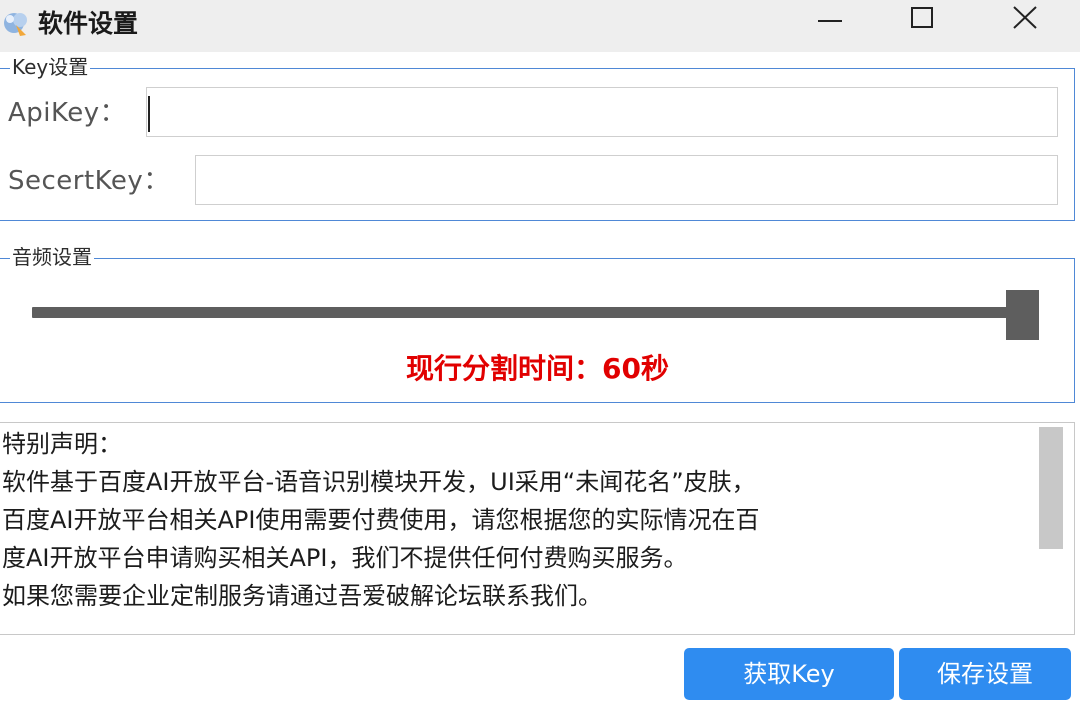 The image size is (1080, 701). I want to click on window-title: 软件设置, so click(88, 23).